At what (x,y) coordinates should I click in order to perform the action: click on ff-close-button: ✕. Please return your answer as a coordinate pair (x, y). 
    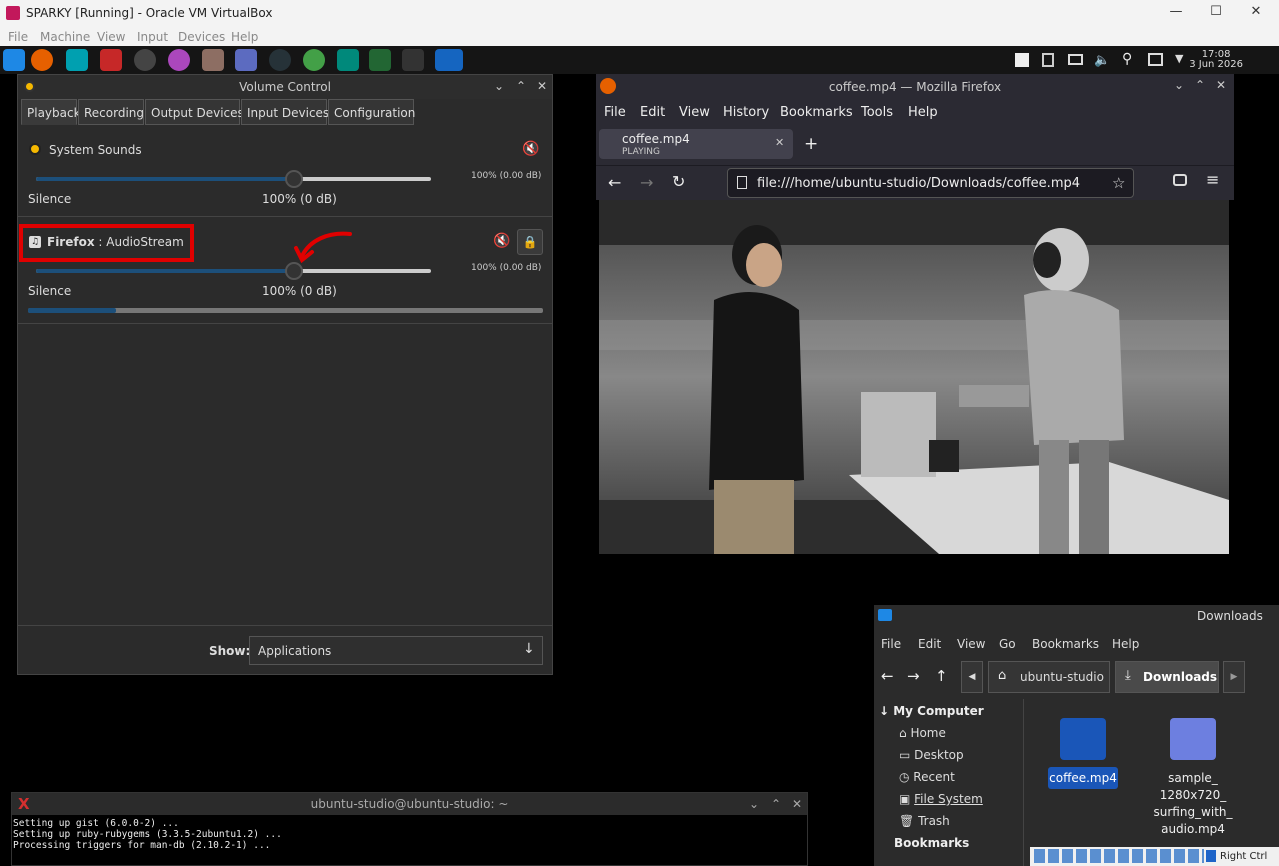
    Looking at the image, I should click on (1221, 85).